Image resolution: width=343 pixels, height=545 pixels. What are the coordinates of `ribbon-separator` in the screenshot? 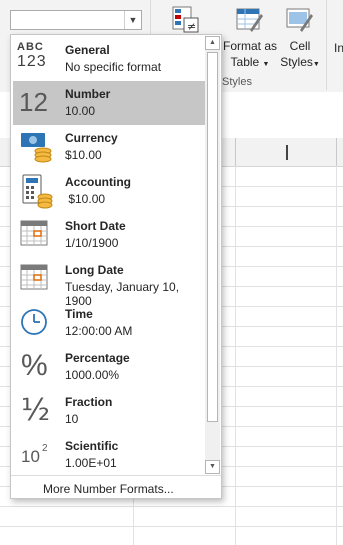 It's located at (326, 45).